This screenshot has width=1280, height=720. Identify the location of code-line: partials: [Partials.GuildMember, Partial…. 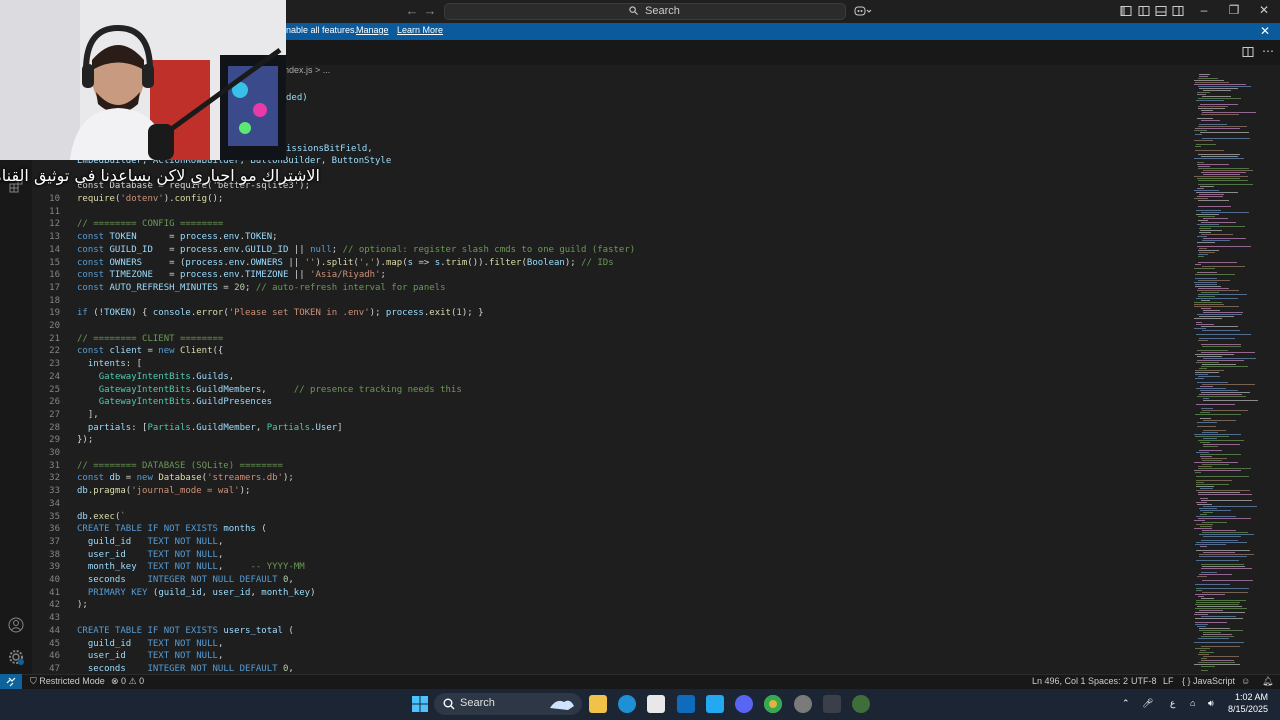
(210, 428).